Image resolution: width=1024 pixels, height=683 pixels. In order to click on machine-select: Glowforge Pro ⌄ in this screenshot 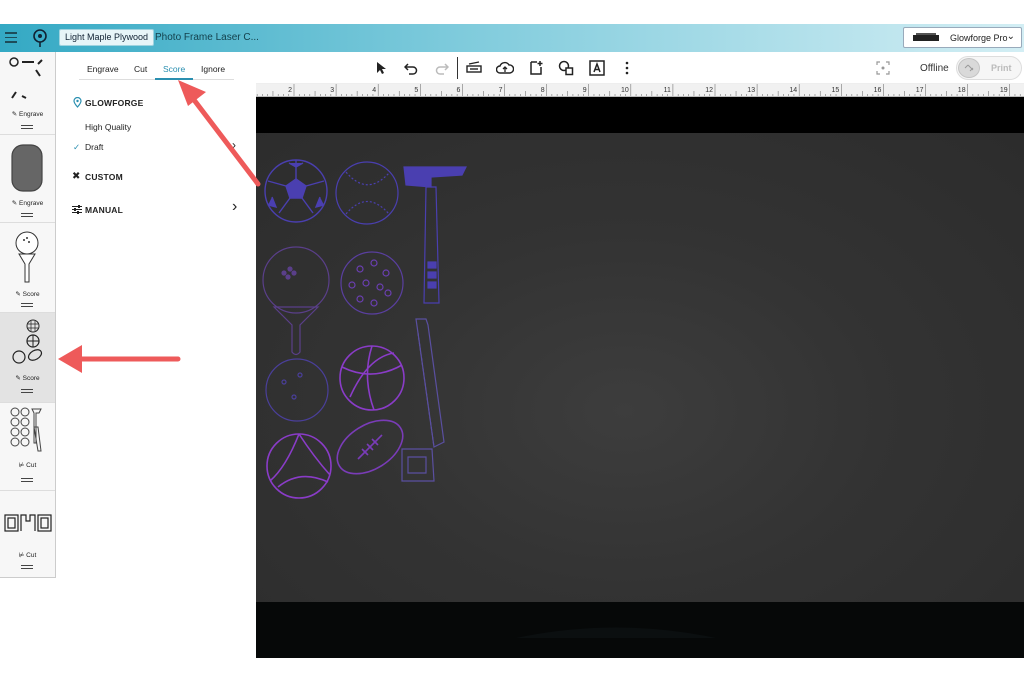, I will do `click(962, 37)`.